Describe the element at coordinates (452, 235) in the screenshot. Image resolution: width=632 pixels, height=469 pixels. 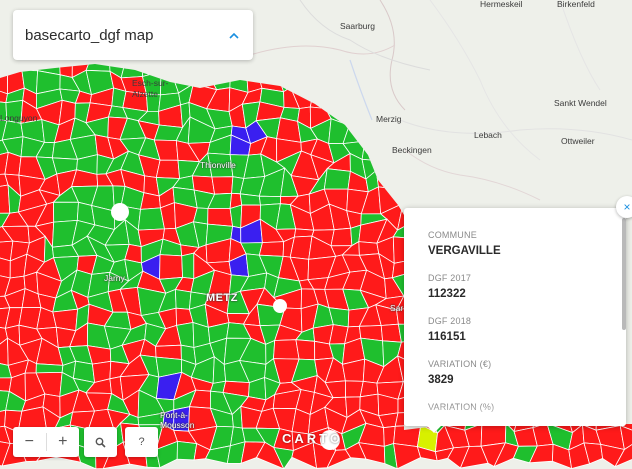
I see `popup-field-label: COMMUNE` at that location.